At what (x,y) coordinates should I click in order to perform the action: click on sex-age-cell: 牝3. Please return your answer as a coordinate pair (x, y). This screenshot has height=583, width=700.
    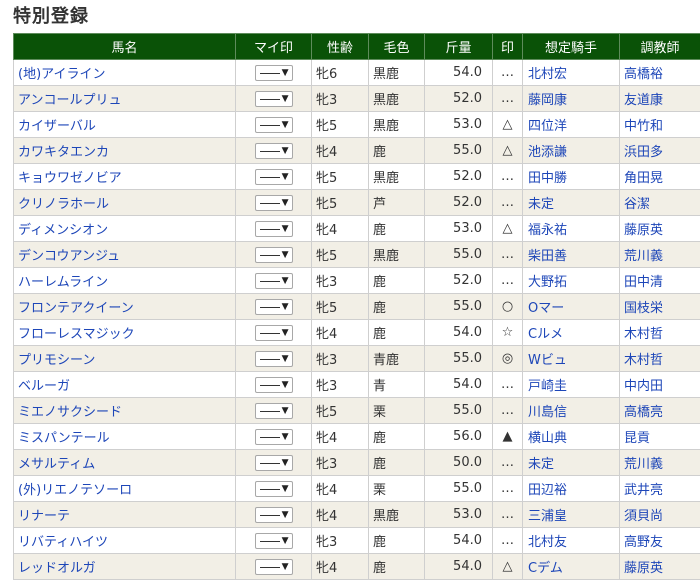
    Looking at the image, I should click on (340, 280).